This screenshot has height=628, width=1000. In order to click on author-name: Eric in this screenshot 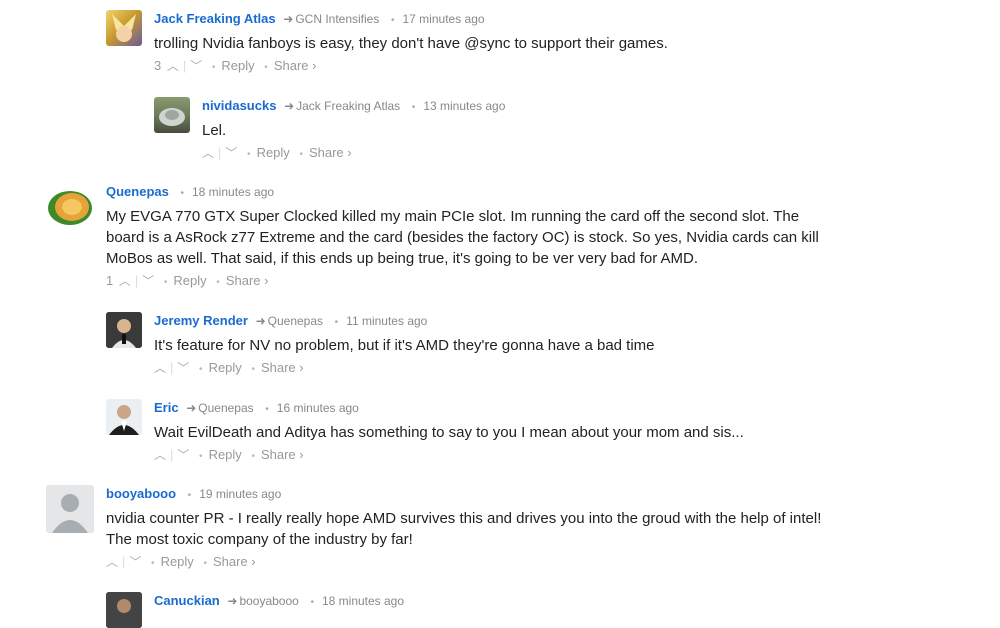, I will do `click(166, 407)`.